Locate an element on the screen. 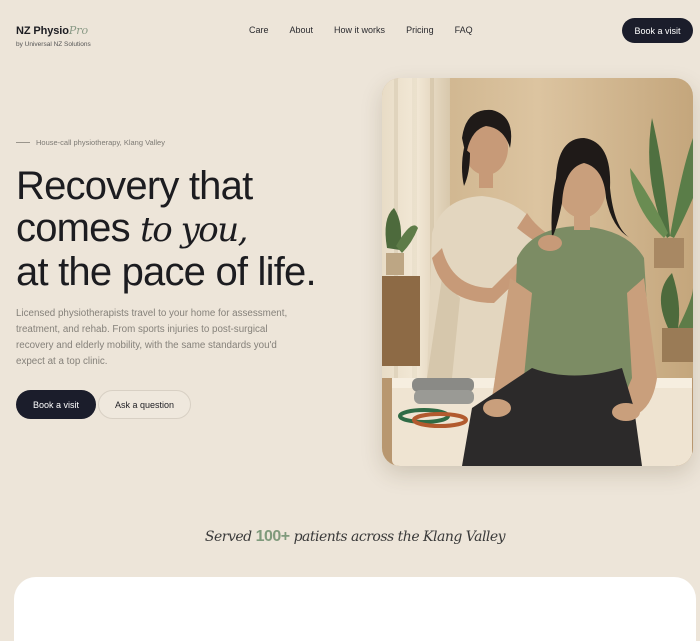 Image resolution: width=700 pixels, height=641 pixels. nav-item-care: Care is located at coordinates (259, 30).